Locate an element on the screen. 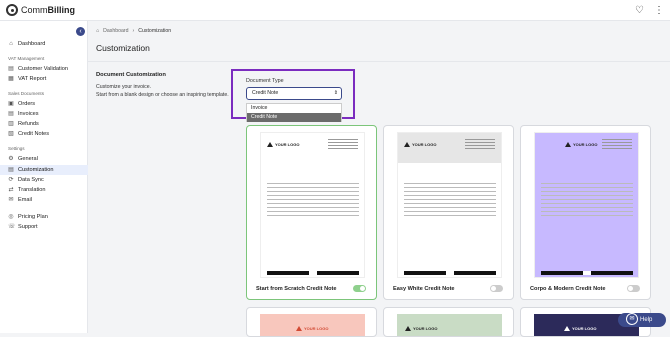 The height and width of the screenshot is (337, 670). breadcrumb-dashboard: Dashboard is located at coordinates (115, 31).